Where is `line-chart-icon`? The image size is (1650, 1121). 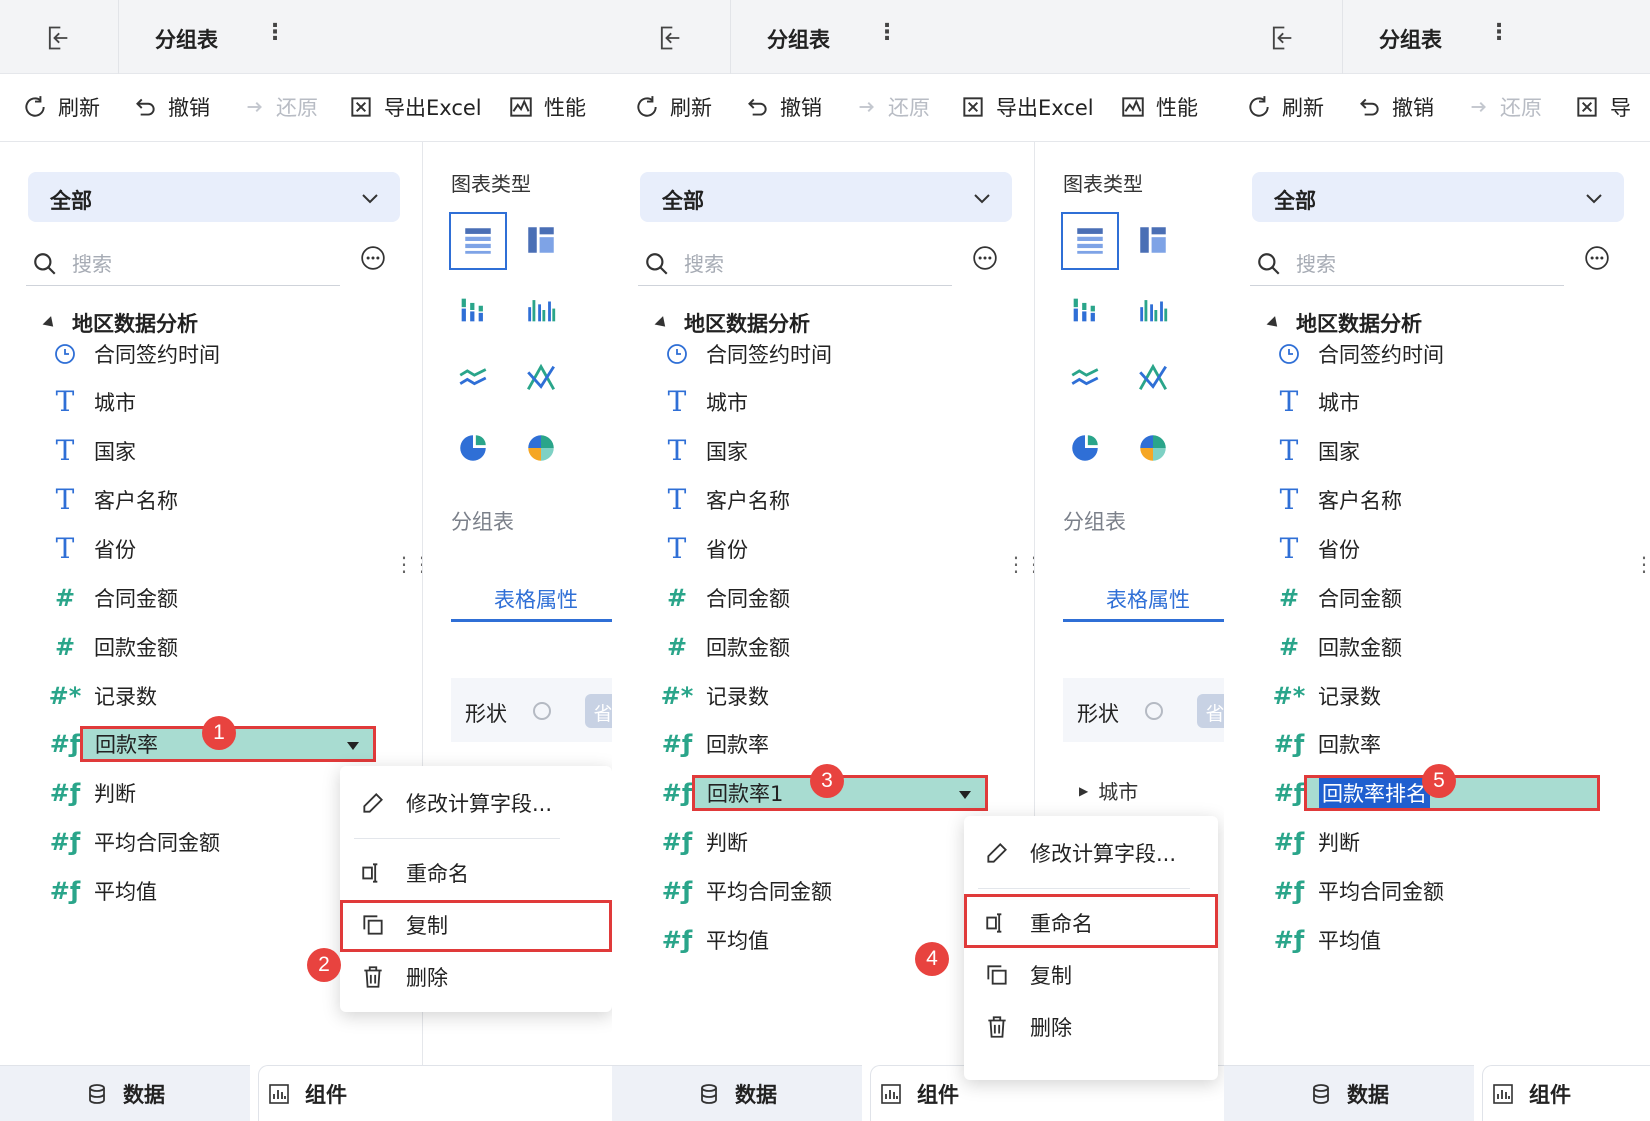
line-chart-icon is located at coordinates (473, 378).